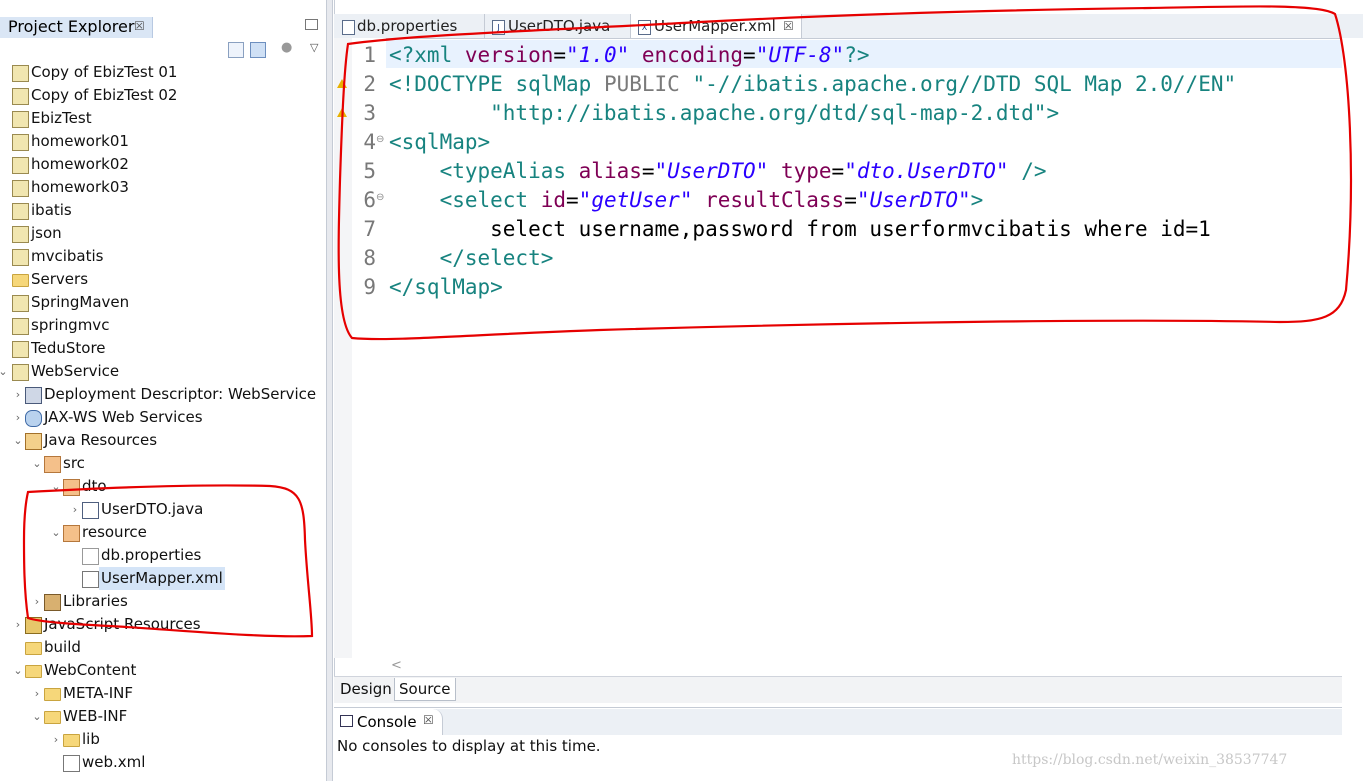  What do you see at coordinates (163, 164) in the screenshot?
I see `tree-item: homework02` at bounding box center [163, 164].